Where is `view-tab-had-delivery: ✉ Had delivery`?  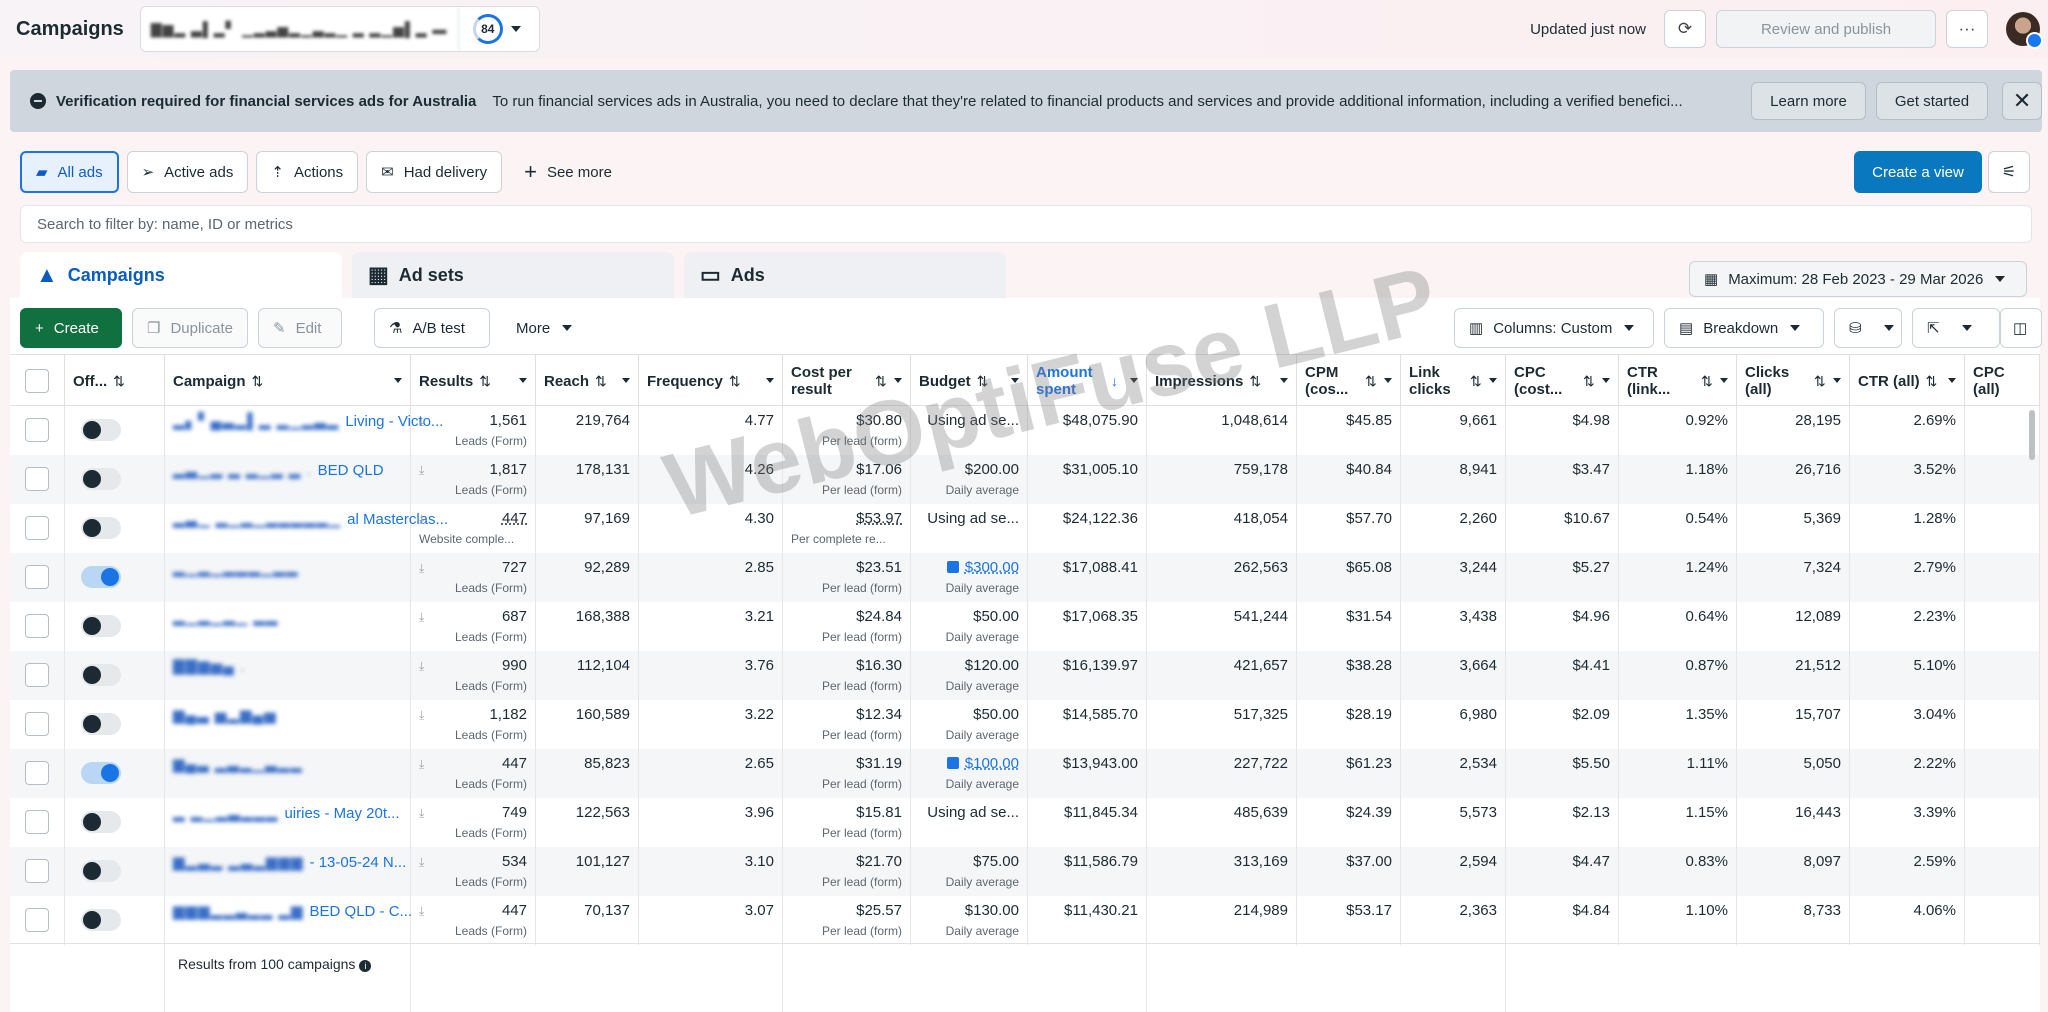 view-tab-had-delivery: ✉ Had delivery is located at coordinates (434, 172).